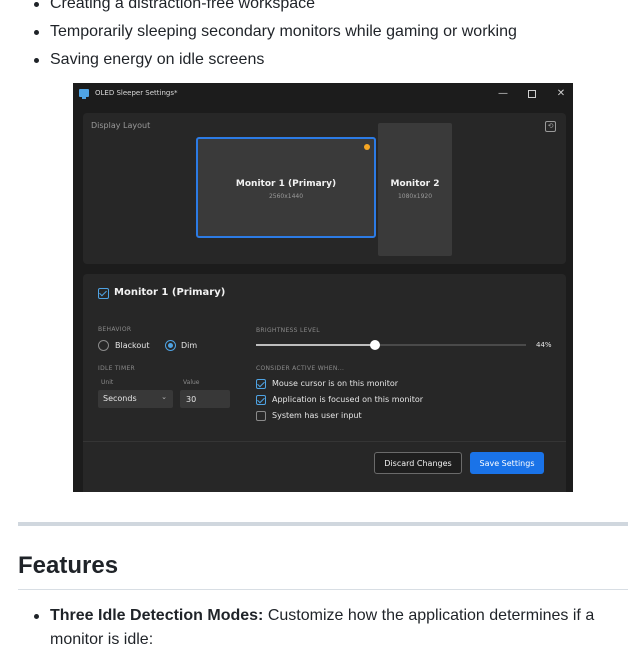 The height and width of the screenshot is (656, 643). Describe the element at coordinates (418, 463) in the screenshot. I see `discard-changes-button: Discard Changes` at that location.